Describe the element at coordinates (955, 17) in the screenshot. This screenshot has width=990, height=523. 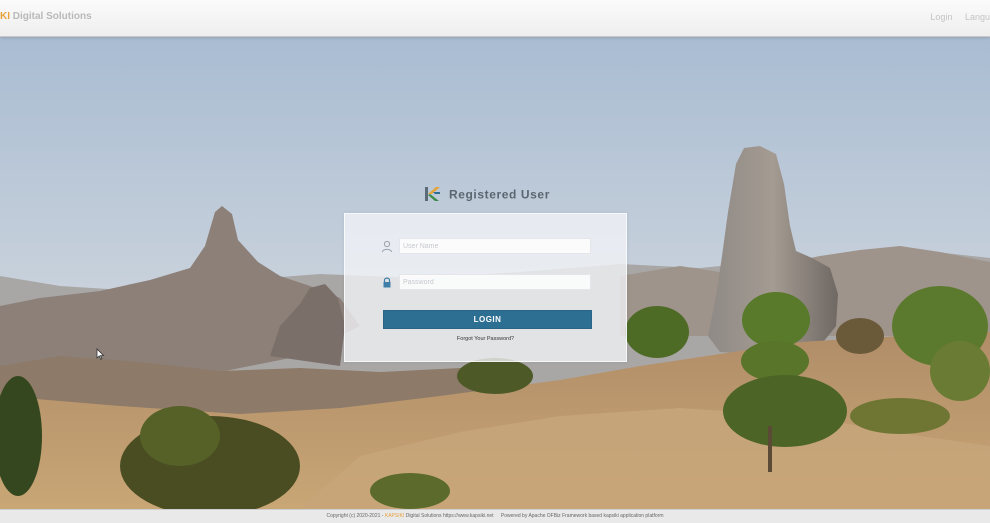
I see `top-nav: Login Langu` at that location.